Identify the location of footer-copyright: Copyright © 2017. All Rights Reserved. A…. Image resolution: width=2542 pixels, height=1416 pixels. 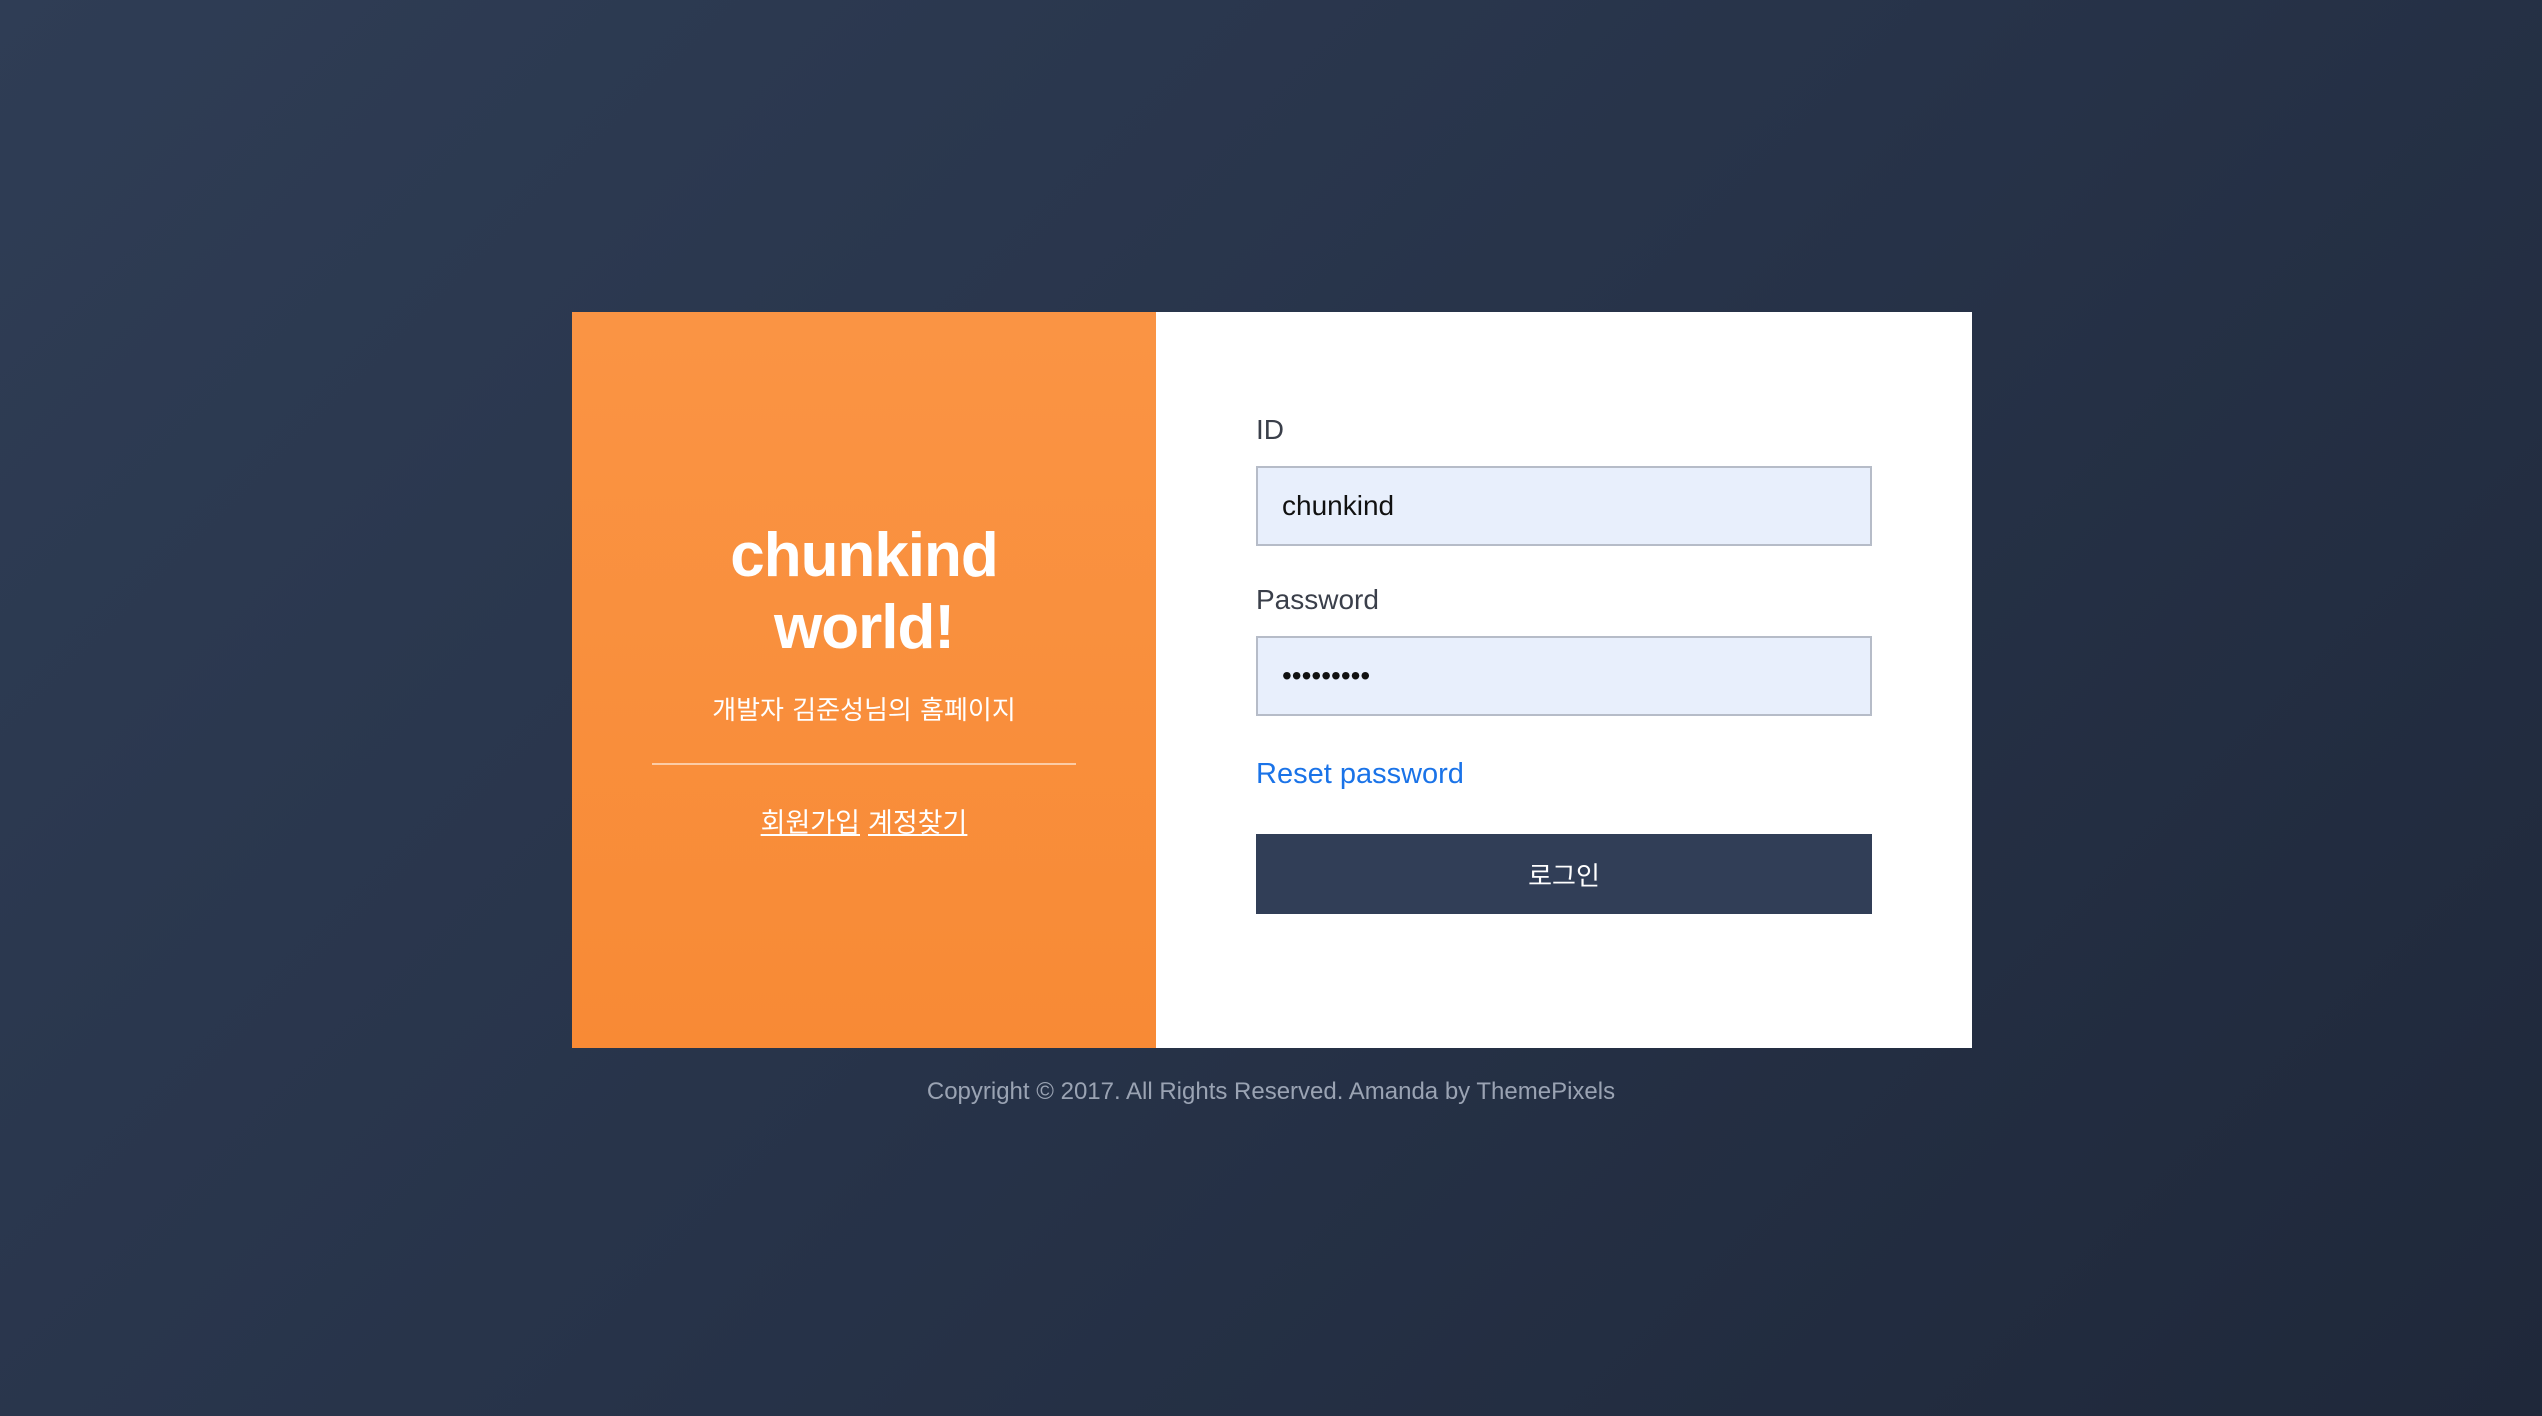
(1271, 1091).